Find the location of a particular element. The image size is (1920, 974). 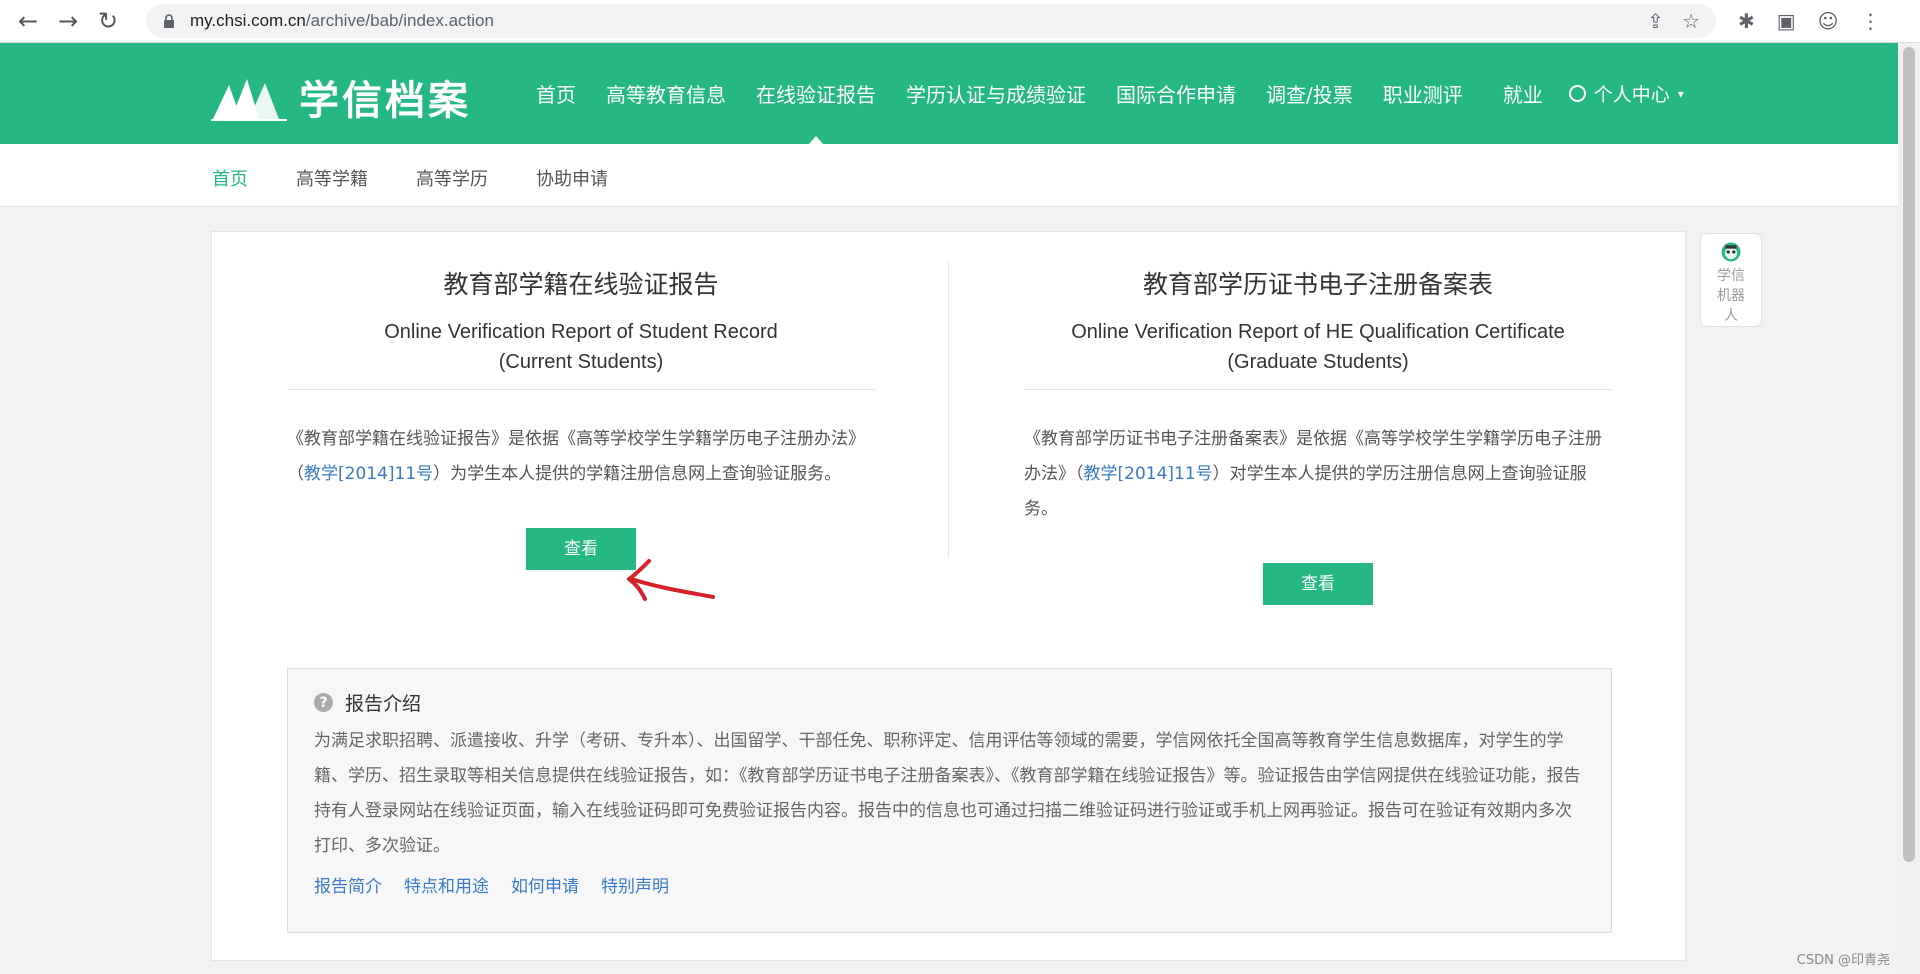

url-domain: my.chsi.com.cn is located at coordinates (248, 20).